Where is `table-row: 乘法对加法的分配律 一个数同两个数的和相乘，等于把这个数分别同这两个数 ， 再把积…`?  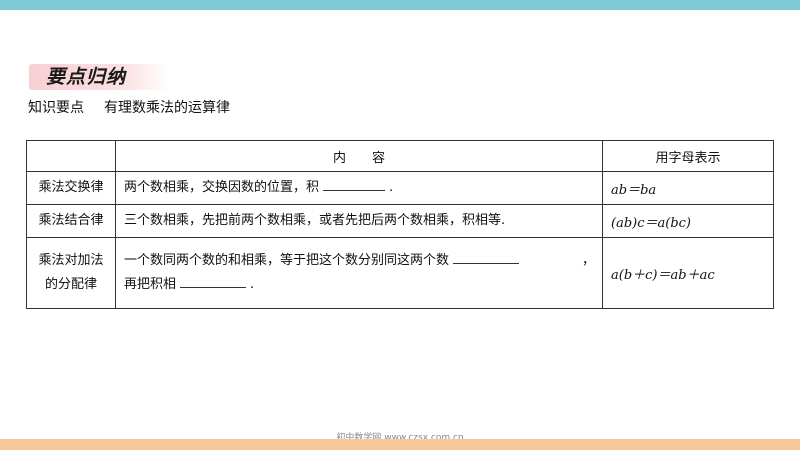 table-row: 乘法对加法的分配律 一个数同两个数的和相乘，等于把这个数分别同这两个数 ， 再把积… is located at coordinates (400, 273).